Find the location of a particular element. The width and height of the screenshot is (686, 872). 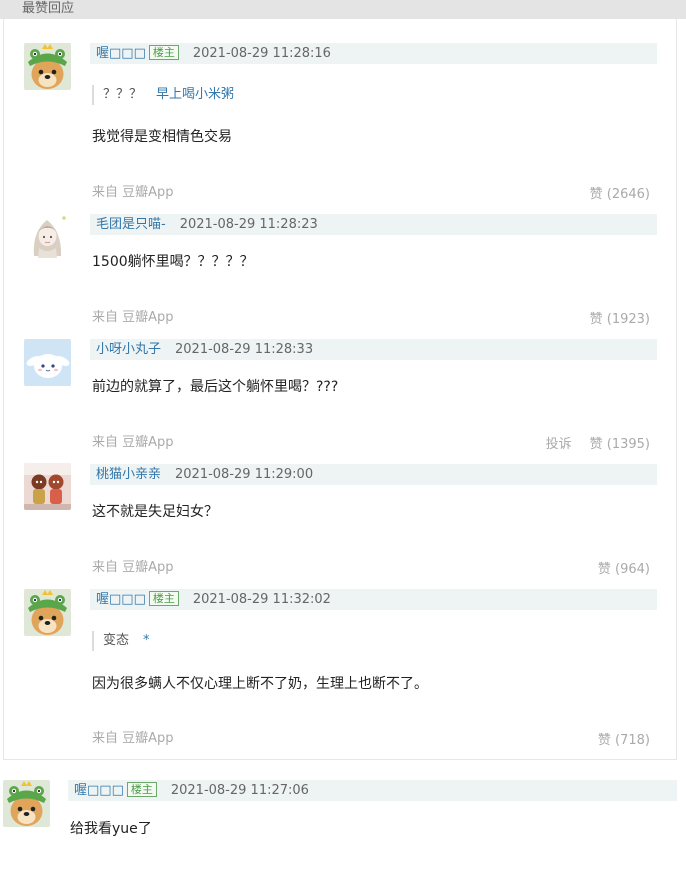

comment-body: 因为很多螨人不仅心理上断不了奶，生理上也断不了。 is located at coordinates (260, 684).